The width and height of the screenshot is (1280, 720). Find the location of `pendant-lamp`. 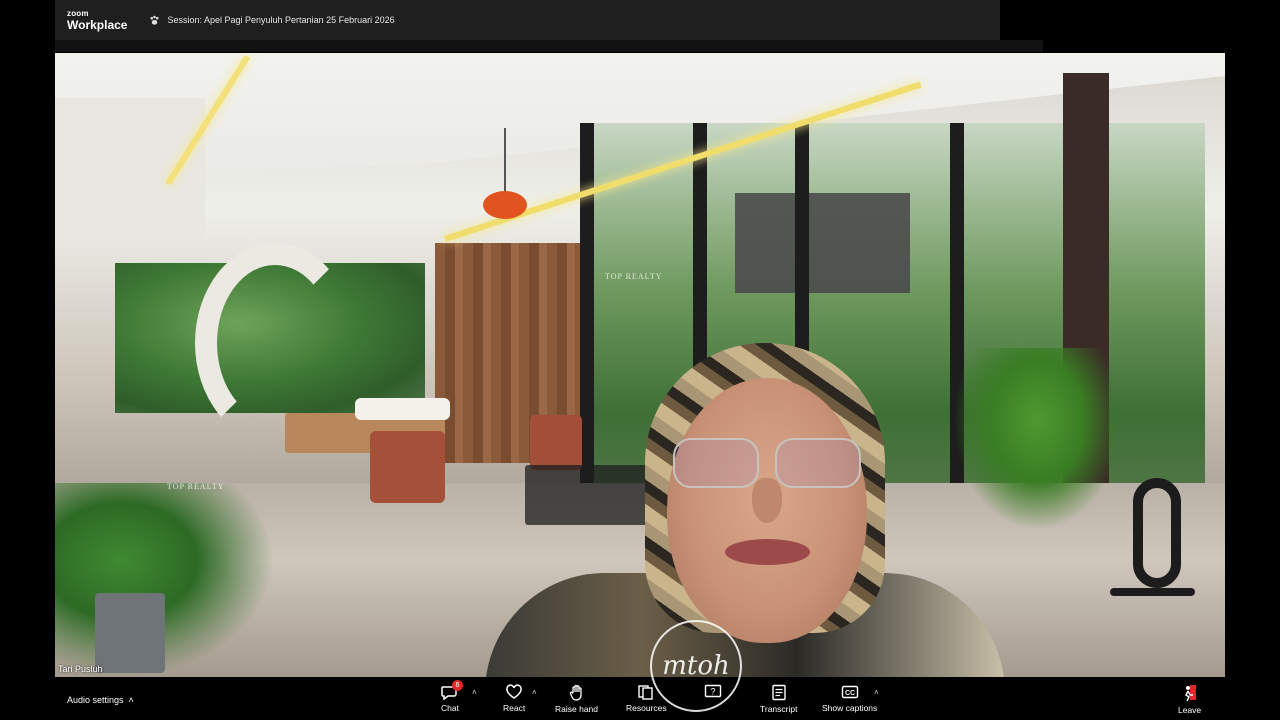

pendant-lamp is located at coordinates (505, 205).